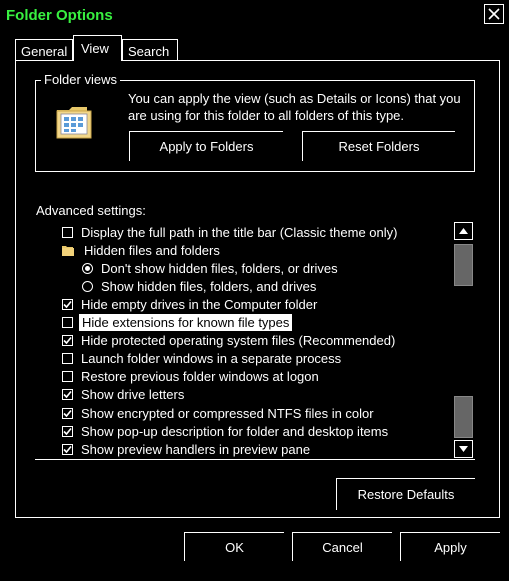  I want to click on scroll-up-arrow, so click(463, 231).